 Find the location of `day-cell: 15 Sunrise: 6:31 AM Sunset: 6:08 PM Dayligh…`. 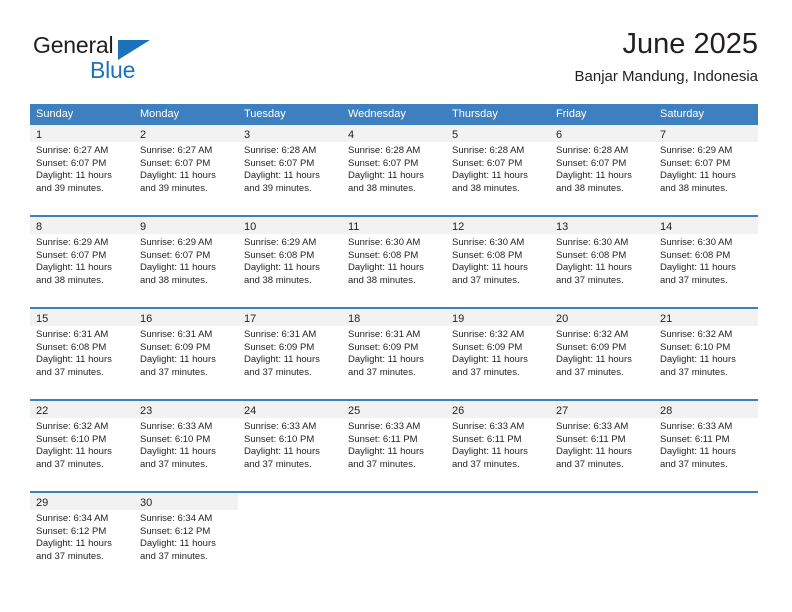

day-cell: 15 Sunrise: 6:31 AM Sunset: 6:08 PM Dayligh… is located at coordinates (82, 350).